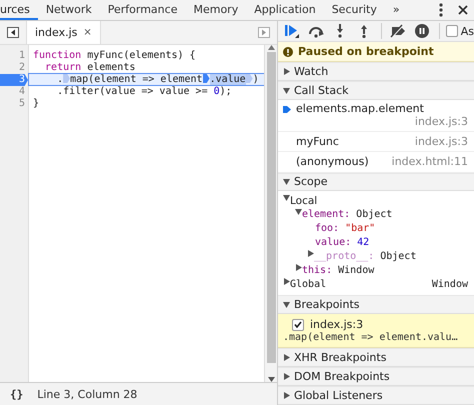 This screenshot has height=405, width=474. What do you see at coordinates (340, 31) in the screenshot?
I see `step-into-icon` at bounding box center [340, 31].